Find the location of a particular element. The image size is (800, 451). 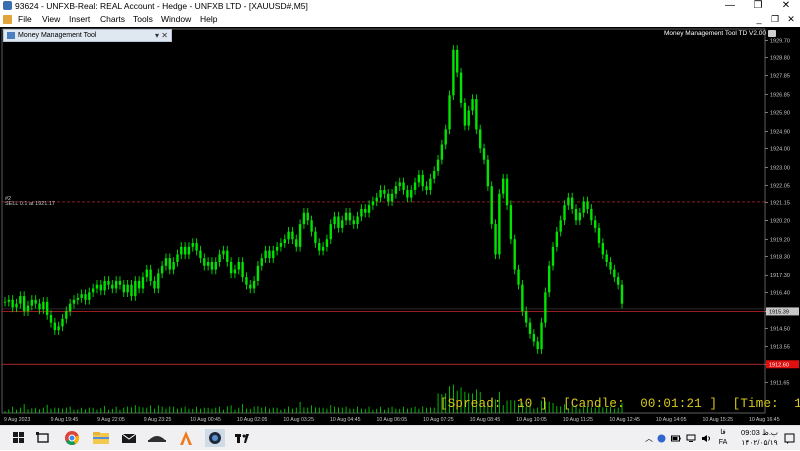

money-management-panel: Money Management Tool ▾ ✕ is located at coordinates (87, 35).